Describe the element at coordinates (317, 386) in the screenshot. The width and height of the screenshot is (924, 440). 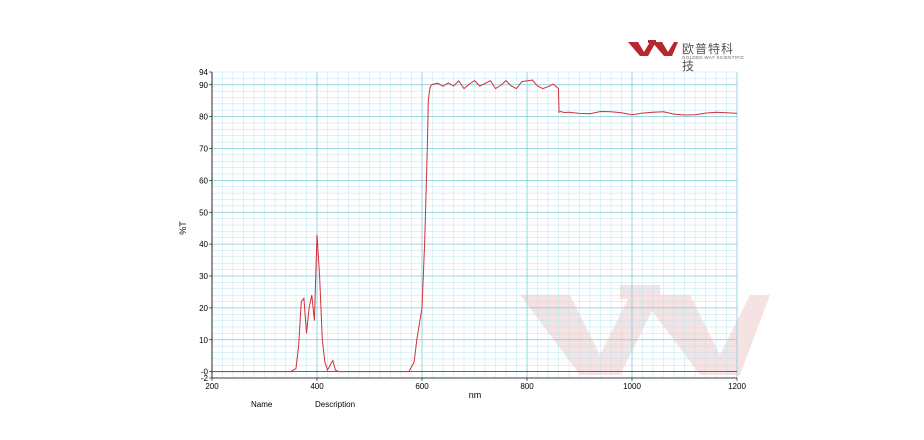
I see `x-tick-label: 400` at that location.